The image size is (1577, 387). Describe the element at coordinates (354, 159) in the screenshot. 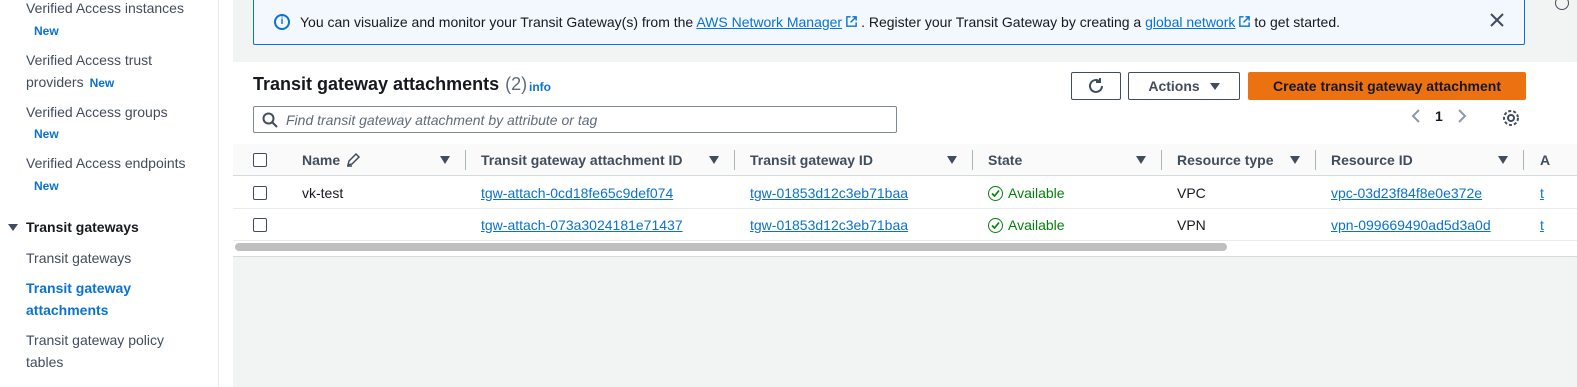

I see `edit-icon` at that location.